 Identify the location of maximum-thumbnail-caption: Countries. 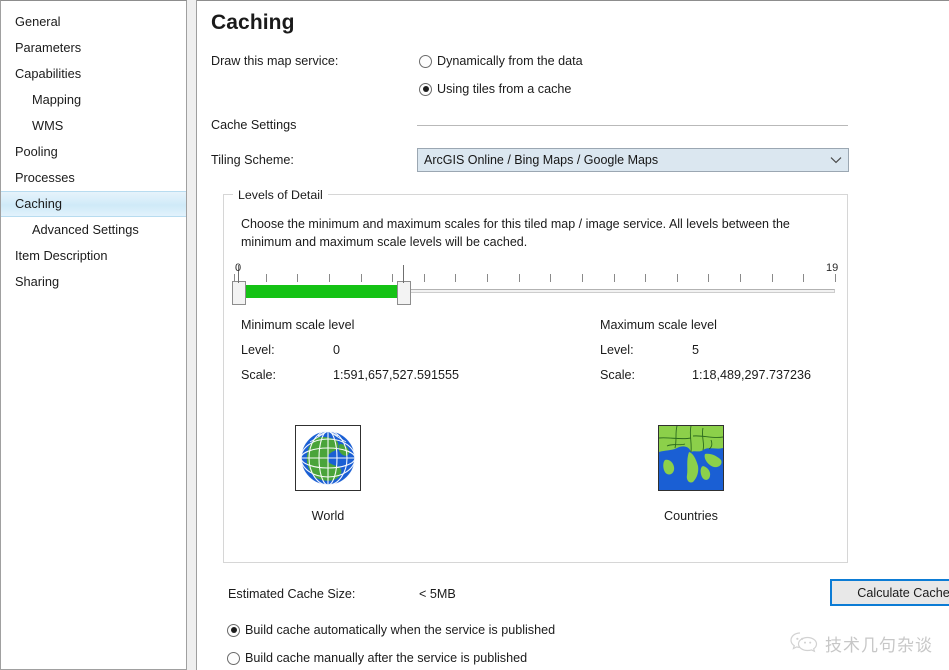
(691, 516).